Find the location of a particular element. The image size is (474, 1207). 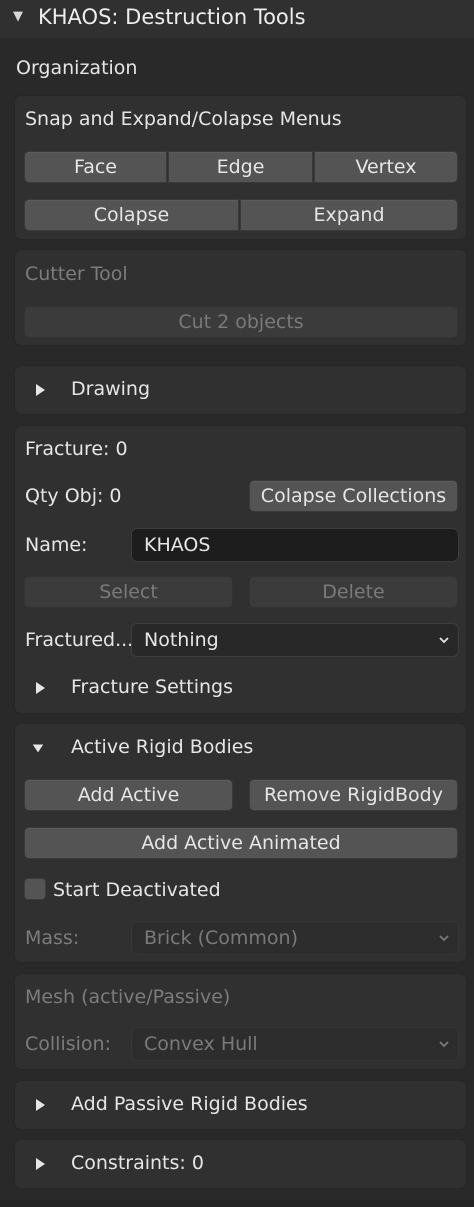

mass-dropdown-value: Brick (Common) is located at coordinates (221, 938).